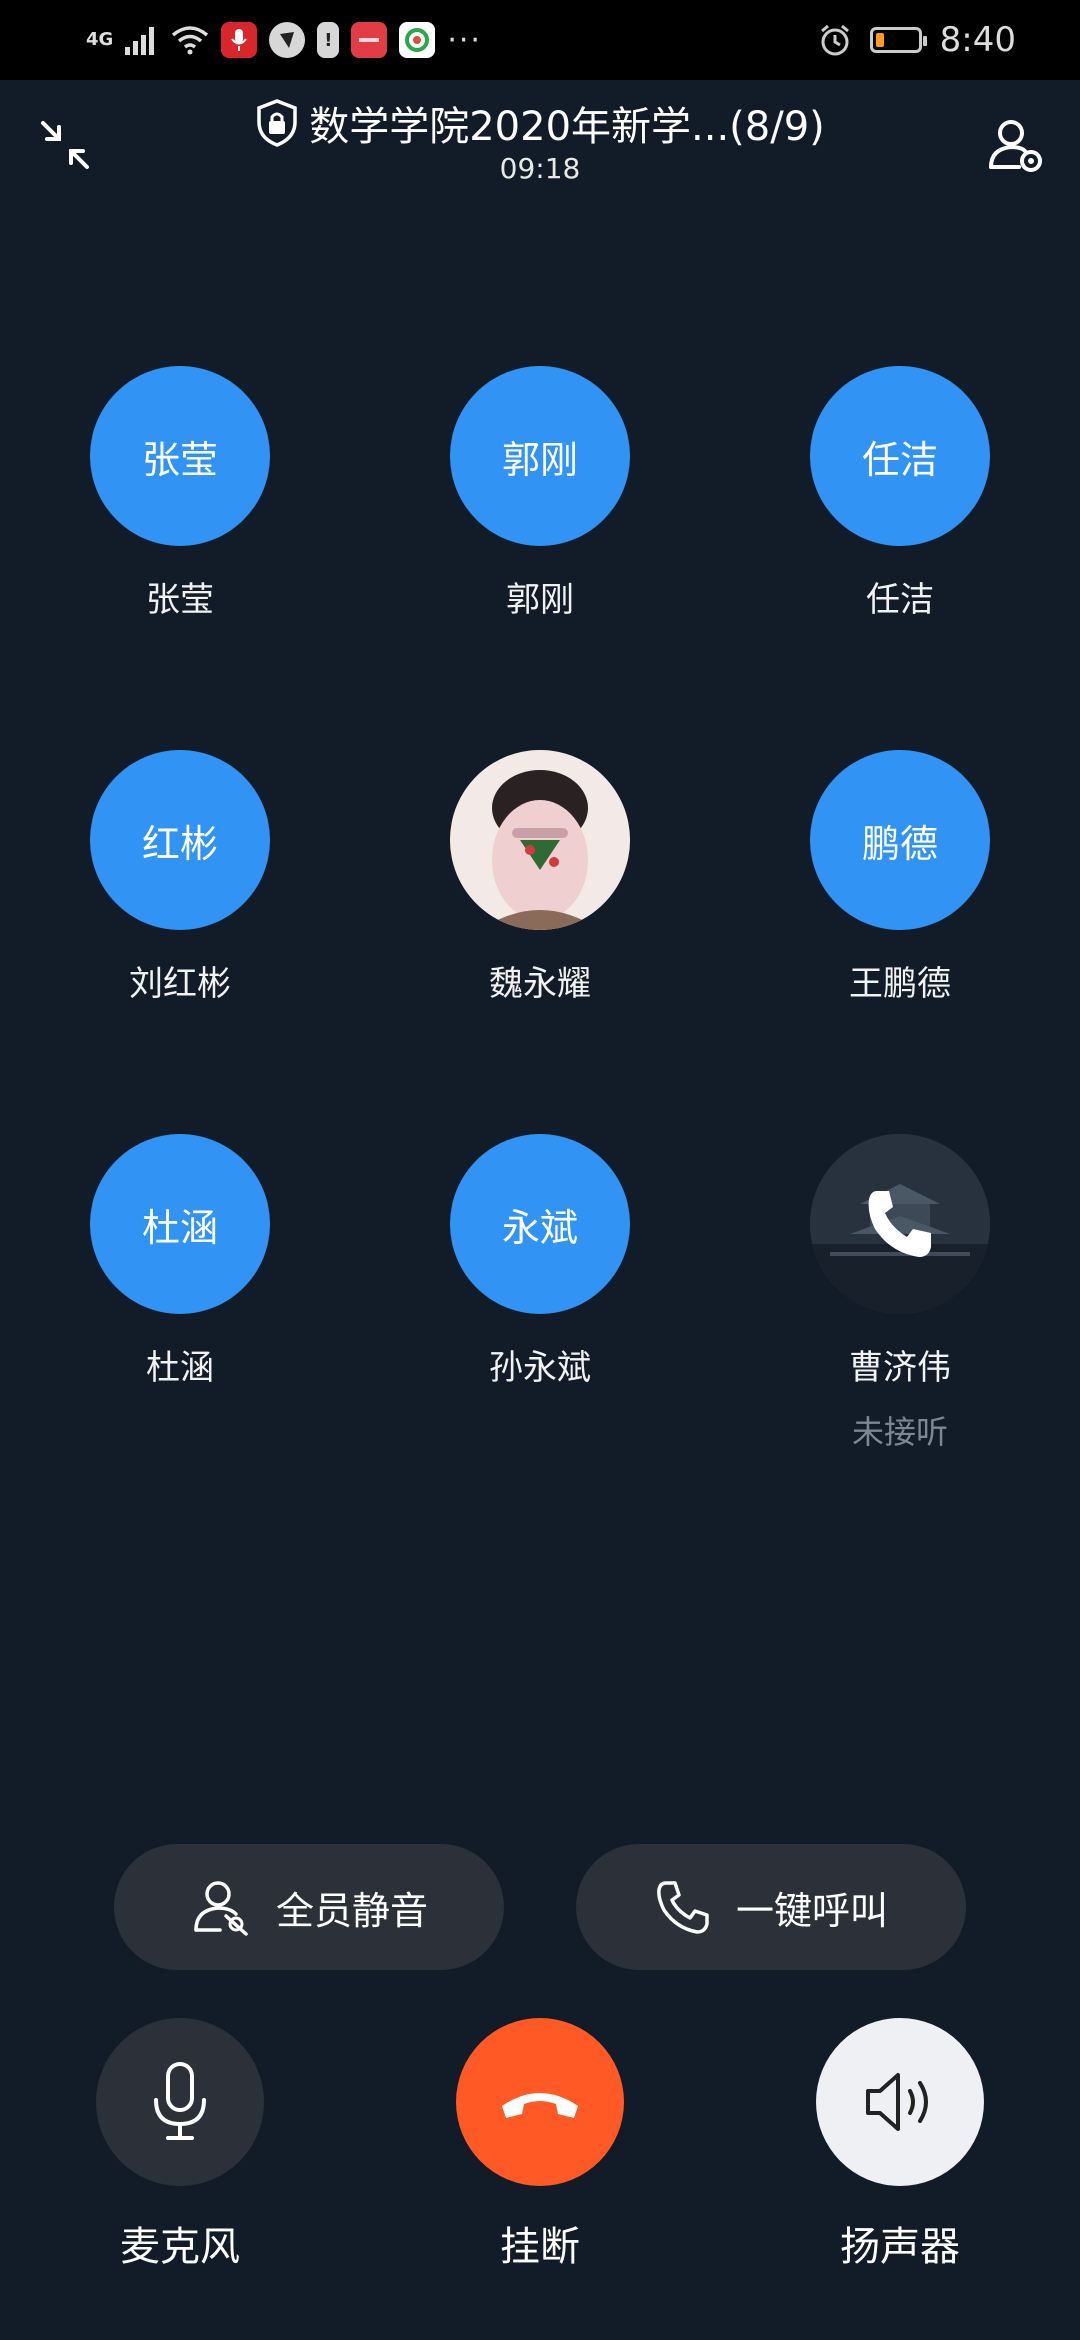 The image size is (1080, 2340). I want to click on ringing-overlay, so click(900, 1224).